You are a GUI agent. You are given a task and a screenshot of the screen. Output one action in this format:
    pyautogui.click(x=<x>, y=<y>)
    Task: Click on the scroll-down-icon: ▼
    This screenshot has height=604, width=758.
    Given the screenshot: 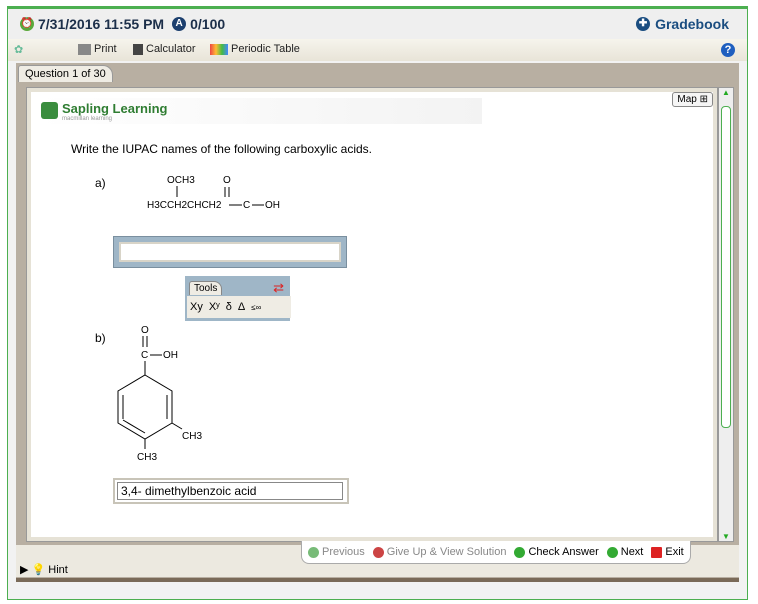 What is the action you would take?
    pyautogui.click(x=726, y=536)
    